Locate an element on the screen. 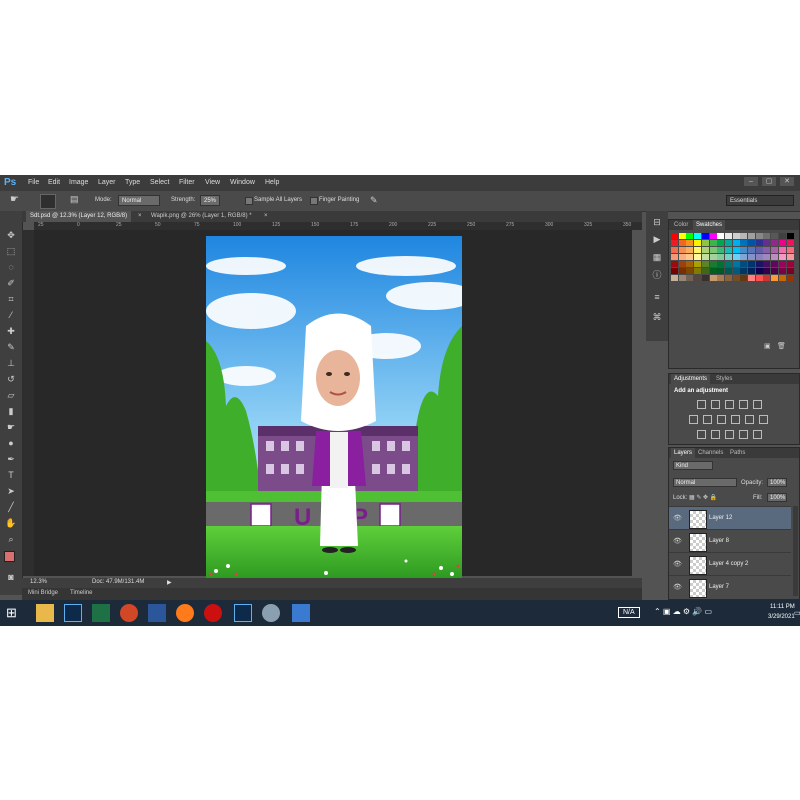 The image size is (800, 800). exposure-icon is located at coordinates (743, 404).